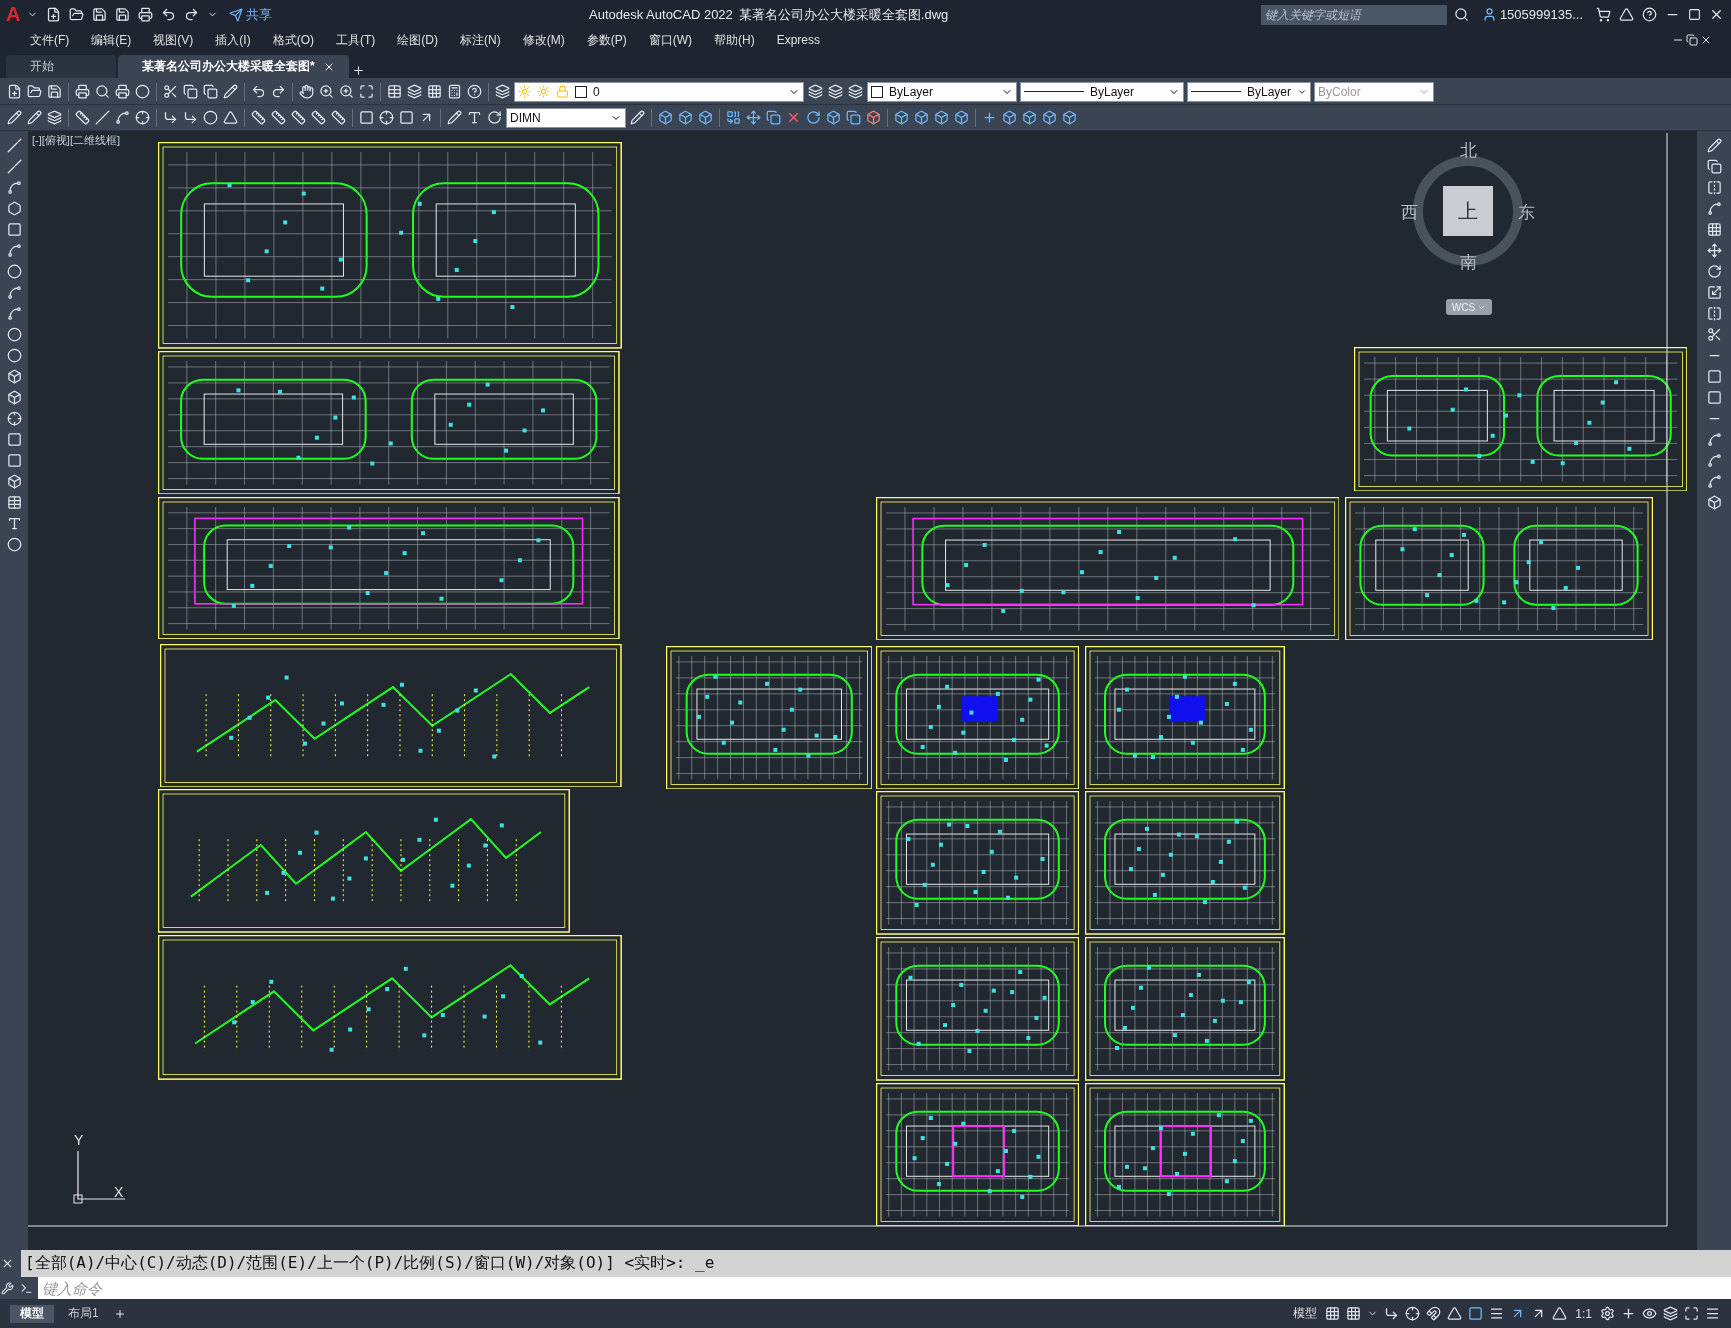 The width and height of the screenshot is (1731, 1328). What do you see at coordinates (278, 91) in the screenshot?
I see `redo-icon` at bounding box center [278, 91].